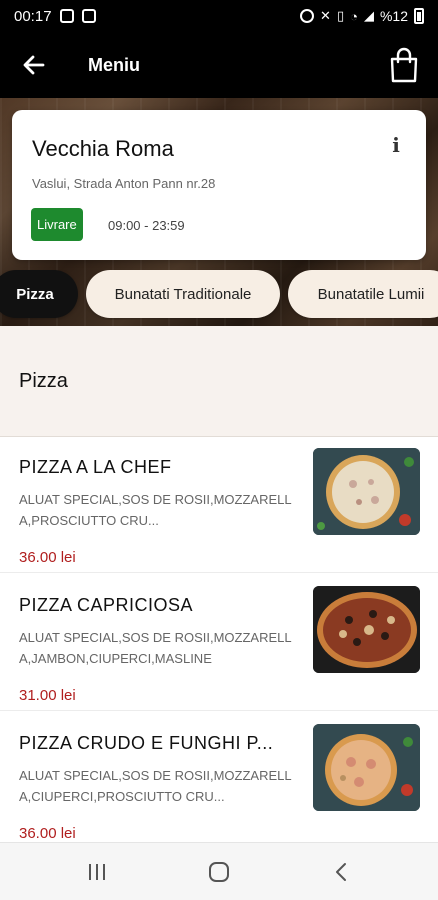 This screenshot has width=438, height=900. I want to click on opening-hours: 09:00 - 23:59, so click(146, 225).